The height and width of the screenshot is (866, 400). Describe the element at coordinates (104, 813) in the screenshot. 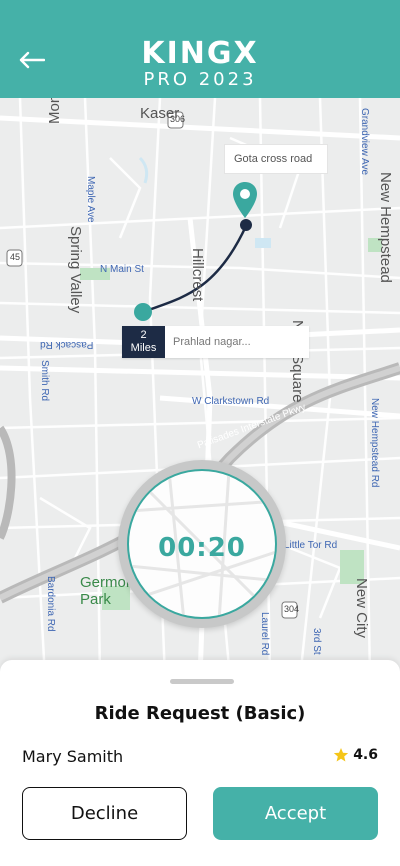

I see `decline-button: Decline` at that location.